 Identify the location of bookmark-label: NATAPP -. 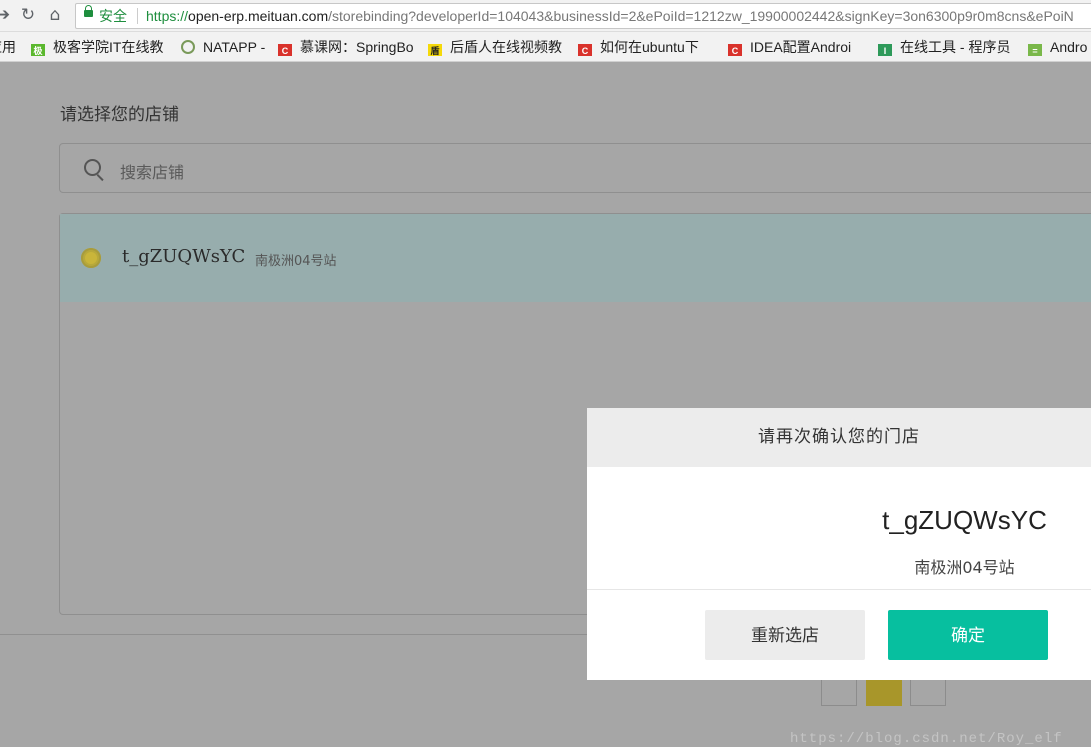
(234, 47).